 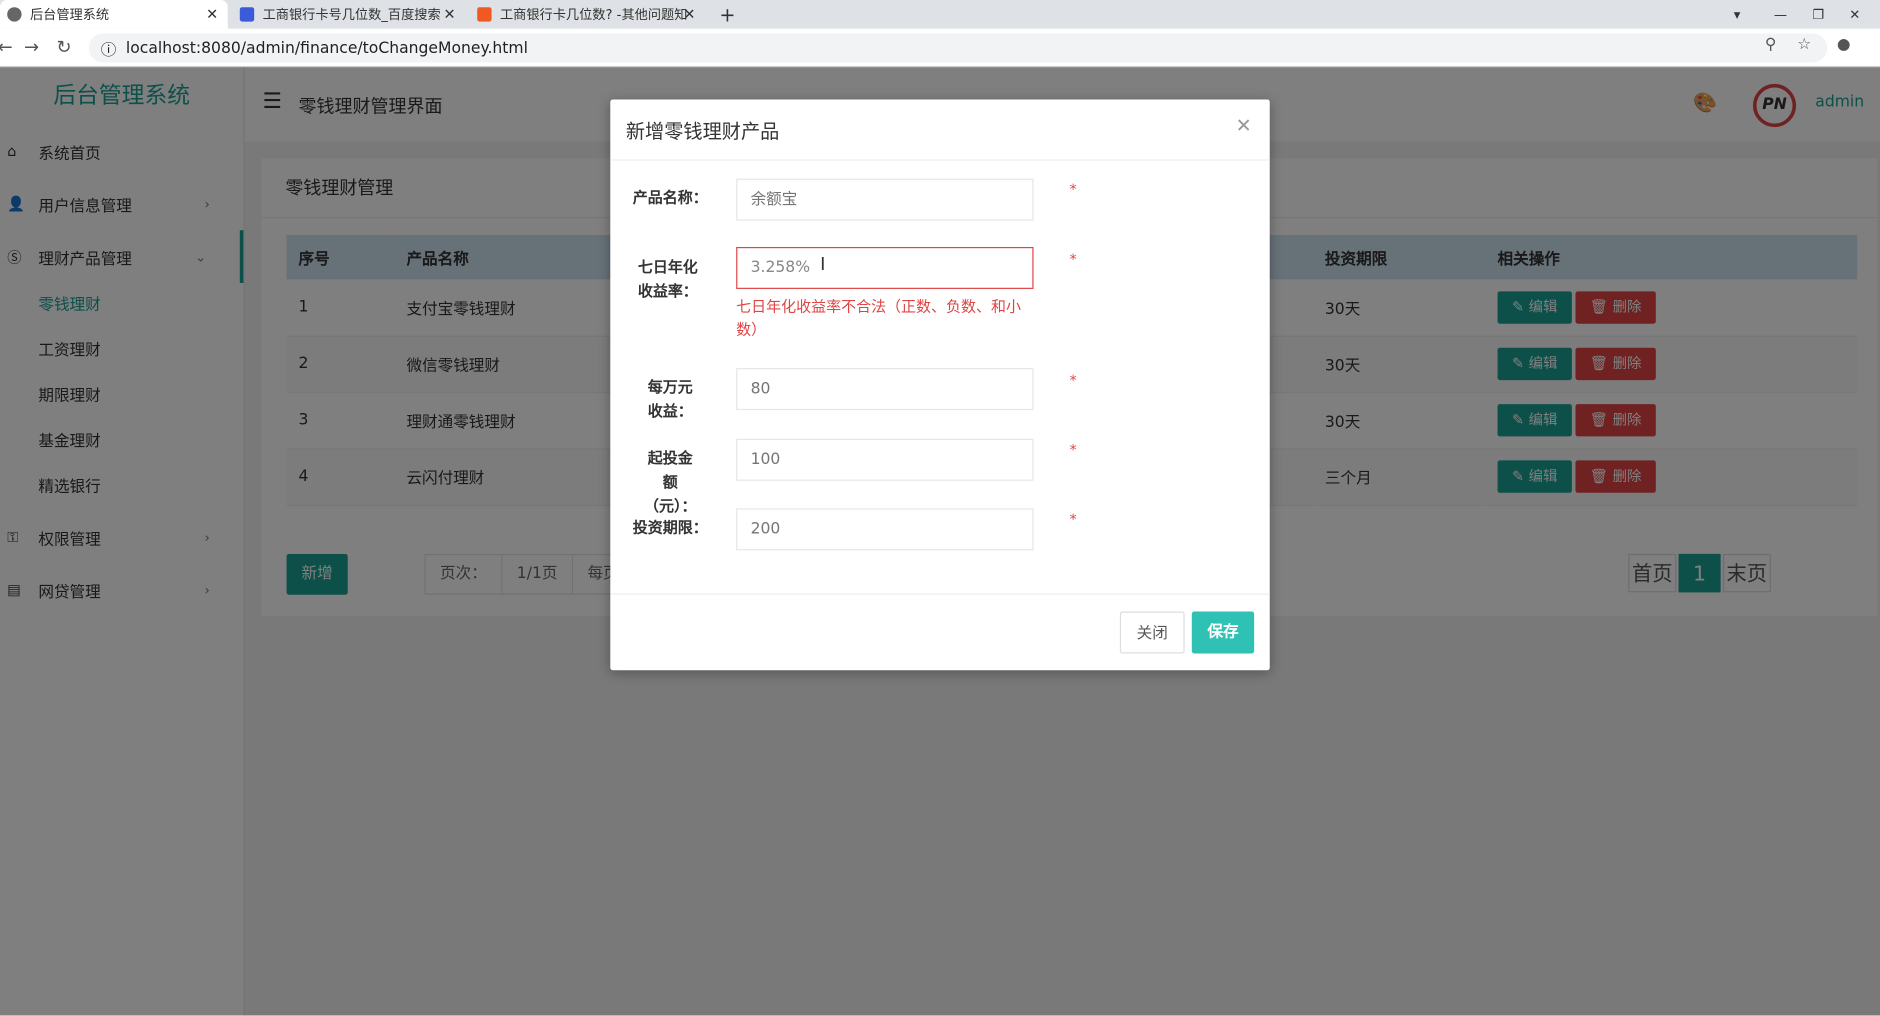 I want to click on field-label: 产品名称：, so click(x=670, y=197).